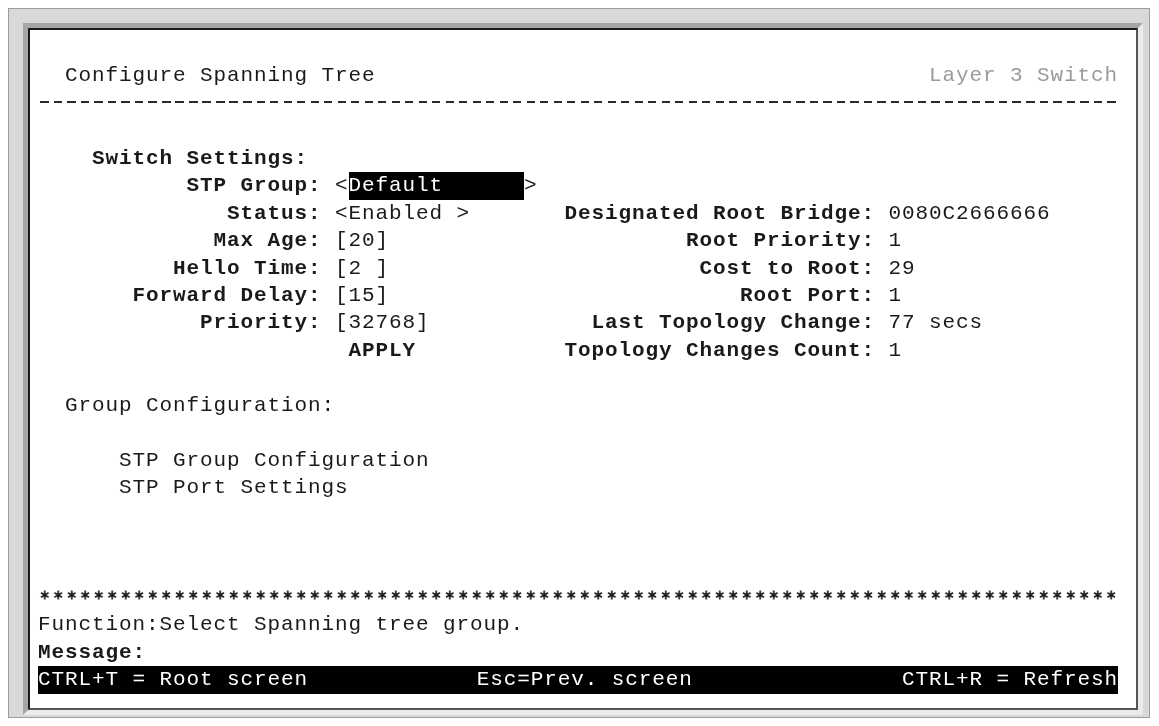  I want to click on field-label: Max Age:, so click(267, 241).